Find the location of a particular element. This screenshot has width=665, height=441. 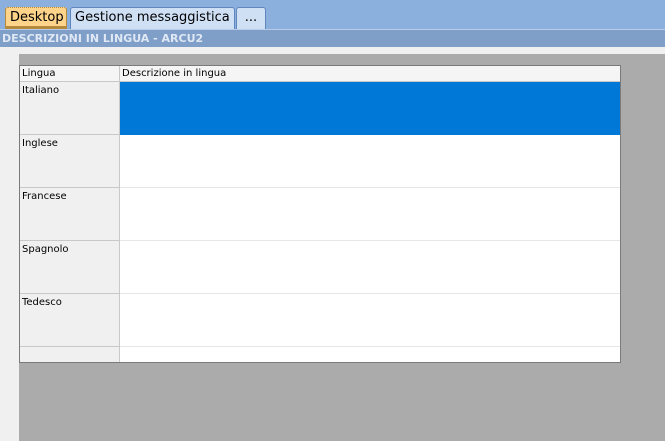

row-header-spagnolo: Spagnolo is located at coordinates (70, 267).